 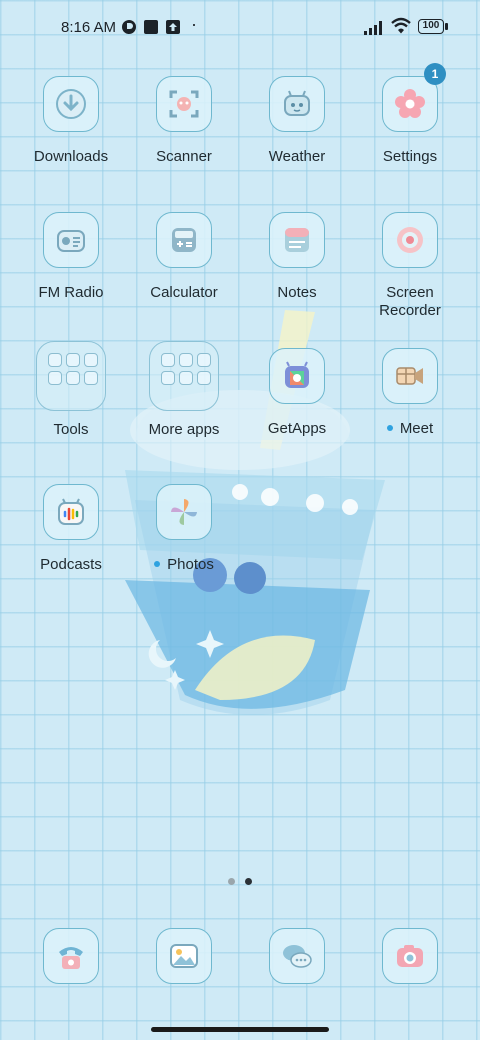 I want to click on upload-icon, so click(x=173, y=27).